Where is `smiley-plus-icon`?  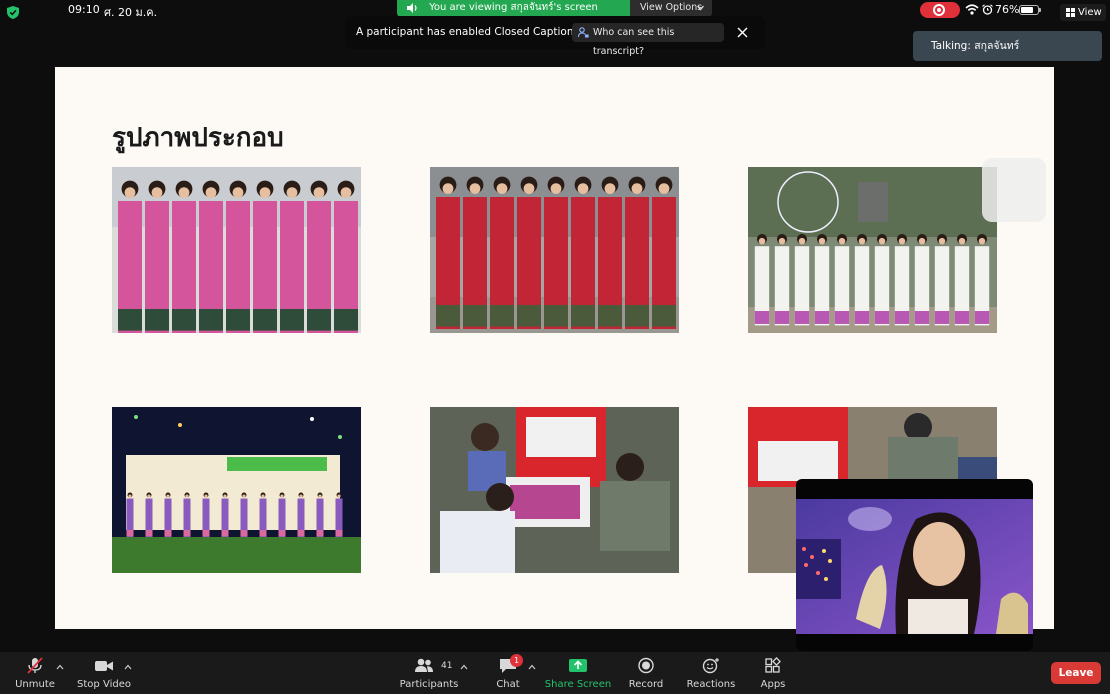
smiley-plus-icon is located at coordinates (710, 666).